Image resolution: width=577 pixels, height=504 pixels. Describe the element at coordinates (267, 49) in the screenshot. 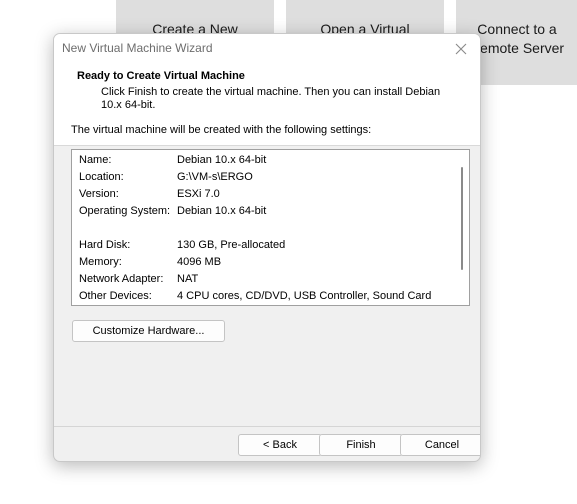

I see `dialog-titlebar: New Virtual Machine Wizard` at that location.